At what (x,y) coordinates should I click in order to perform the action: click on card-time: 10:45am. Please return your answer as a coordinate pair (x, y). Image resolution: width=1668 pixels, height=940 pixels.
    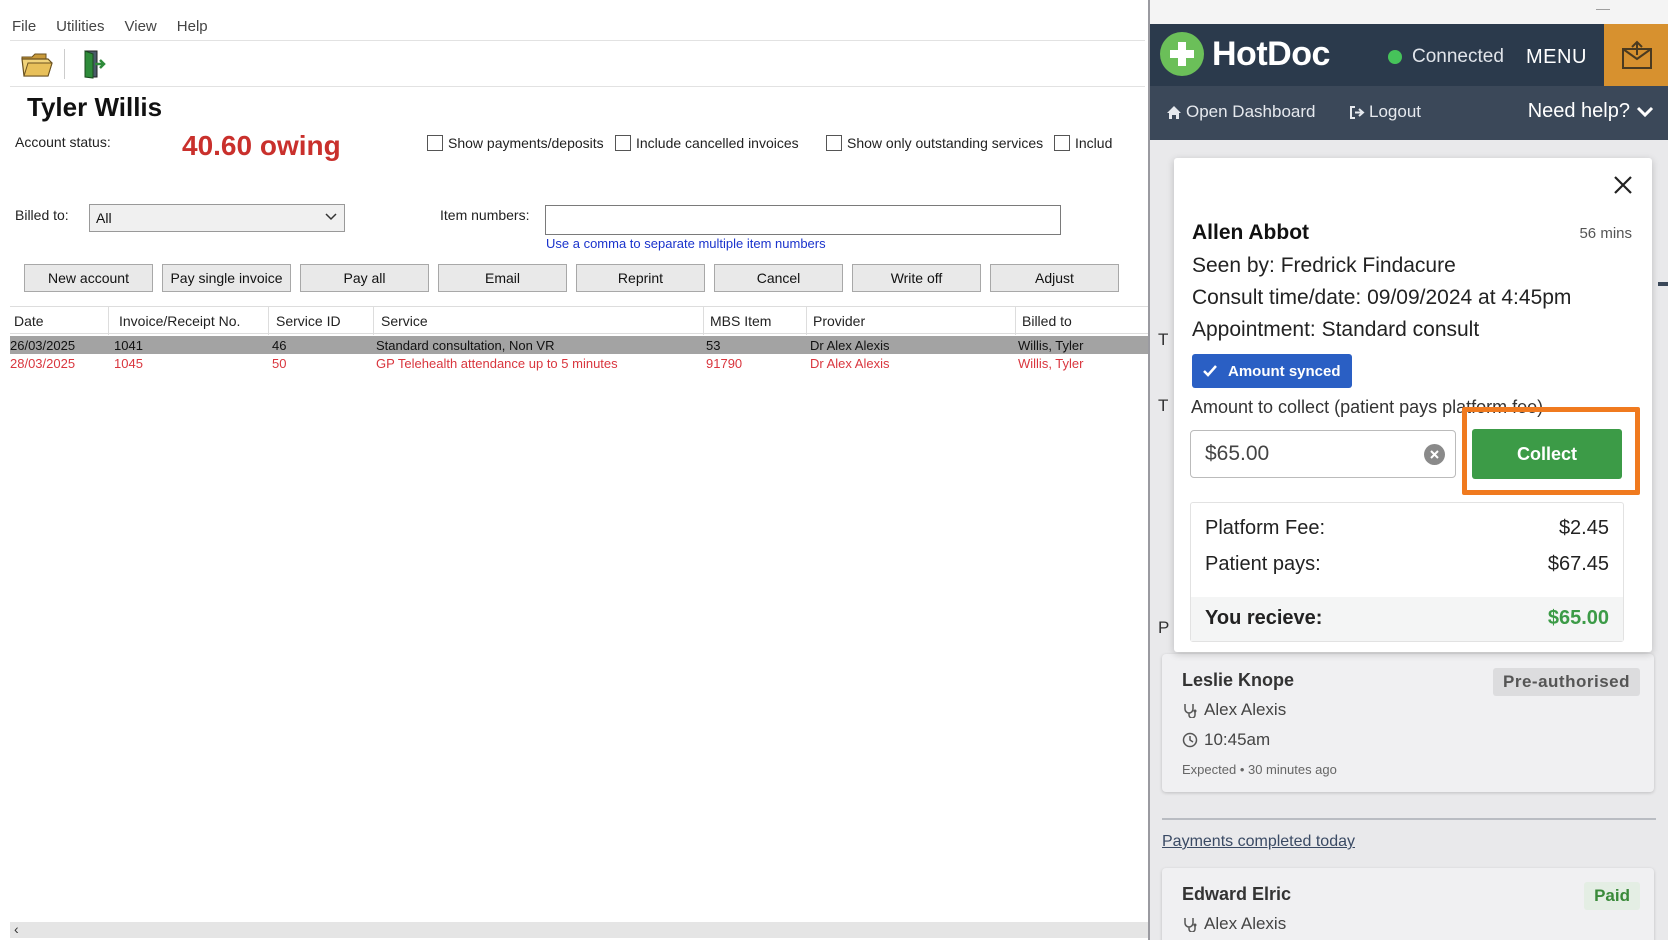
    Looking at the image, I should click on (1226, 740).